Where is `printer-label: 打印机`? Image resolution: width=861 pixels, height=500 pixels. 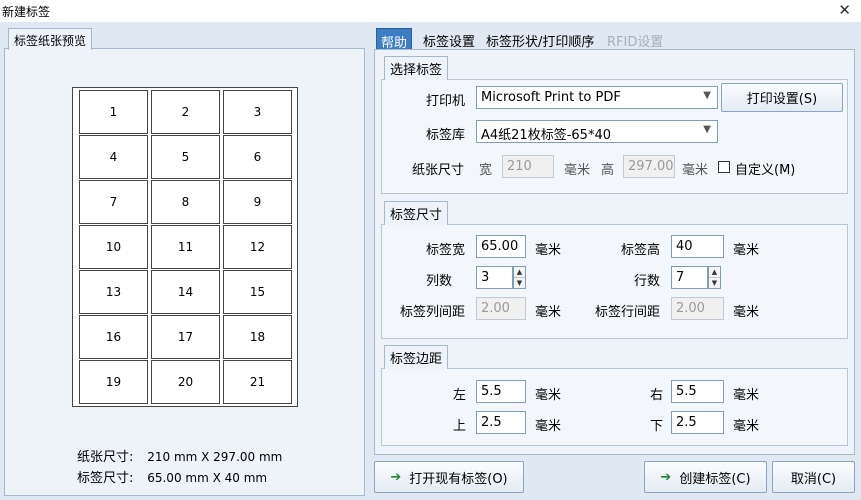
printer-label: 打印机 is located at coordinates (446, 101).